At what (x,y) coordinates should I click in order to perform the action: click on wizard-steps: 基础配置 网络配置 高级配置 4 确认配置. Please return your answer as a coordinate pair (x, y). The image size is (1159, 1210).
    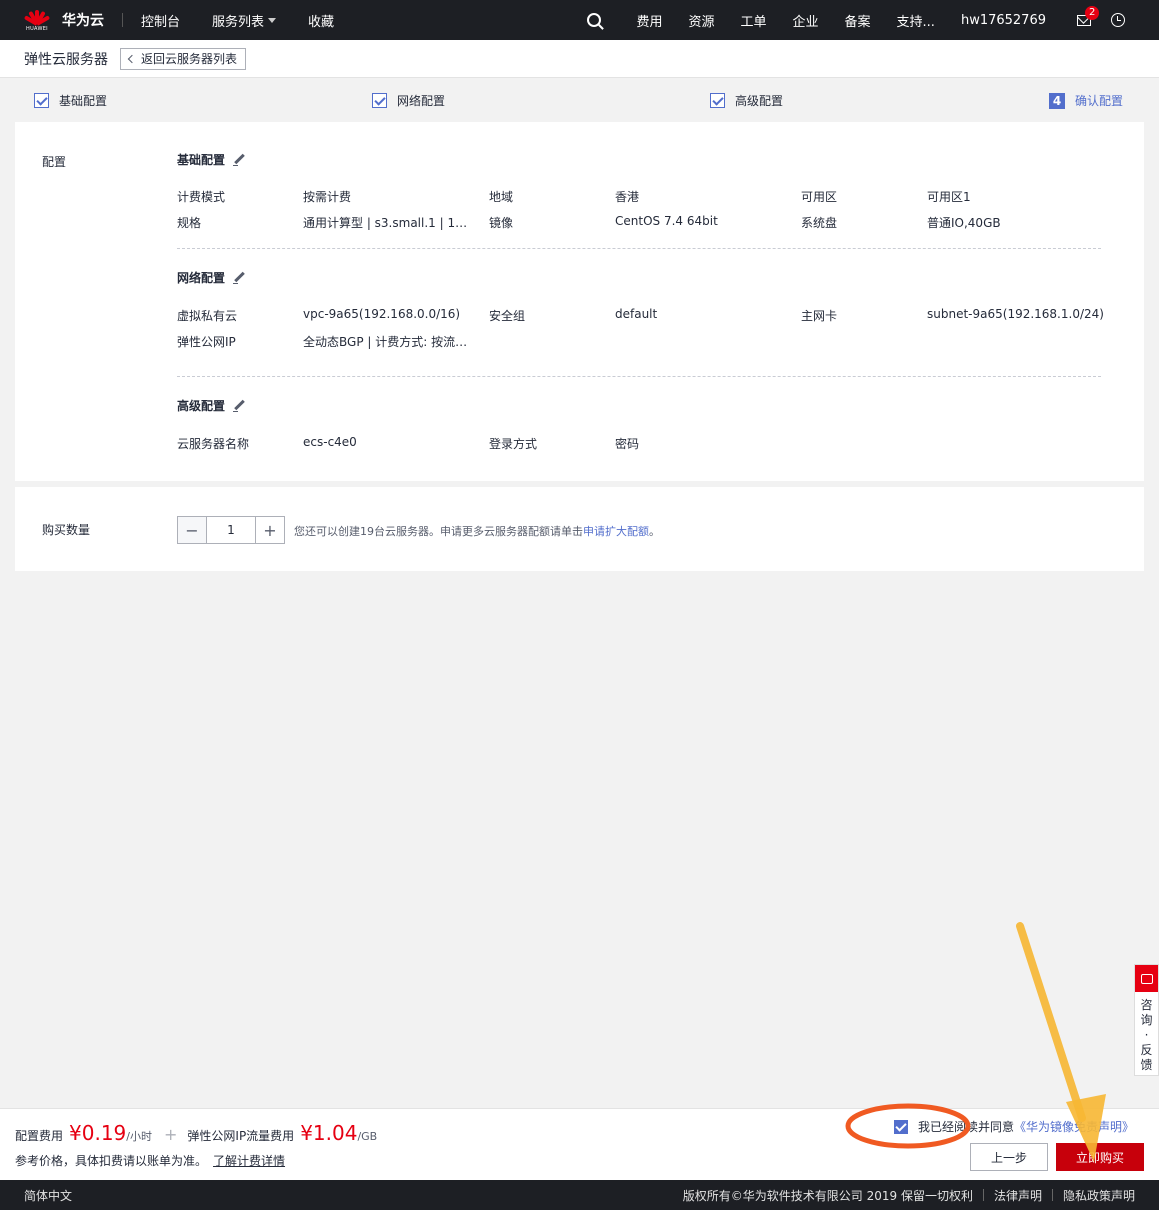
    Looking at the image, I should click on (579, 100).